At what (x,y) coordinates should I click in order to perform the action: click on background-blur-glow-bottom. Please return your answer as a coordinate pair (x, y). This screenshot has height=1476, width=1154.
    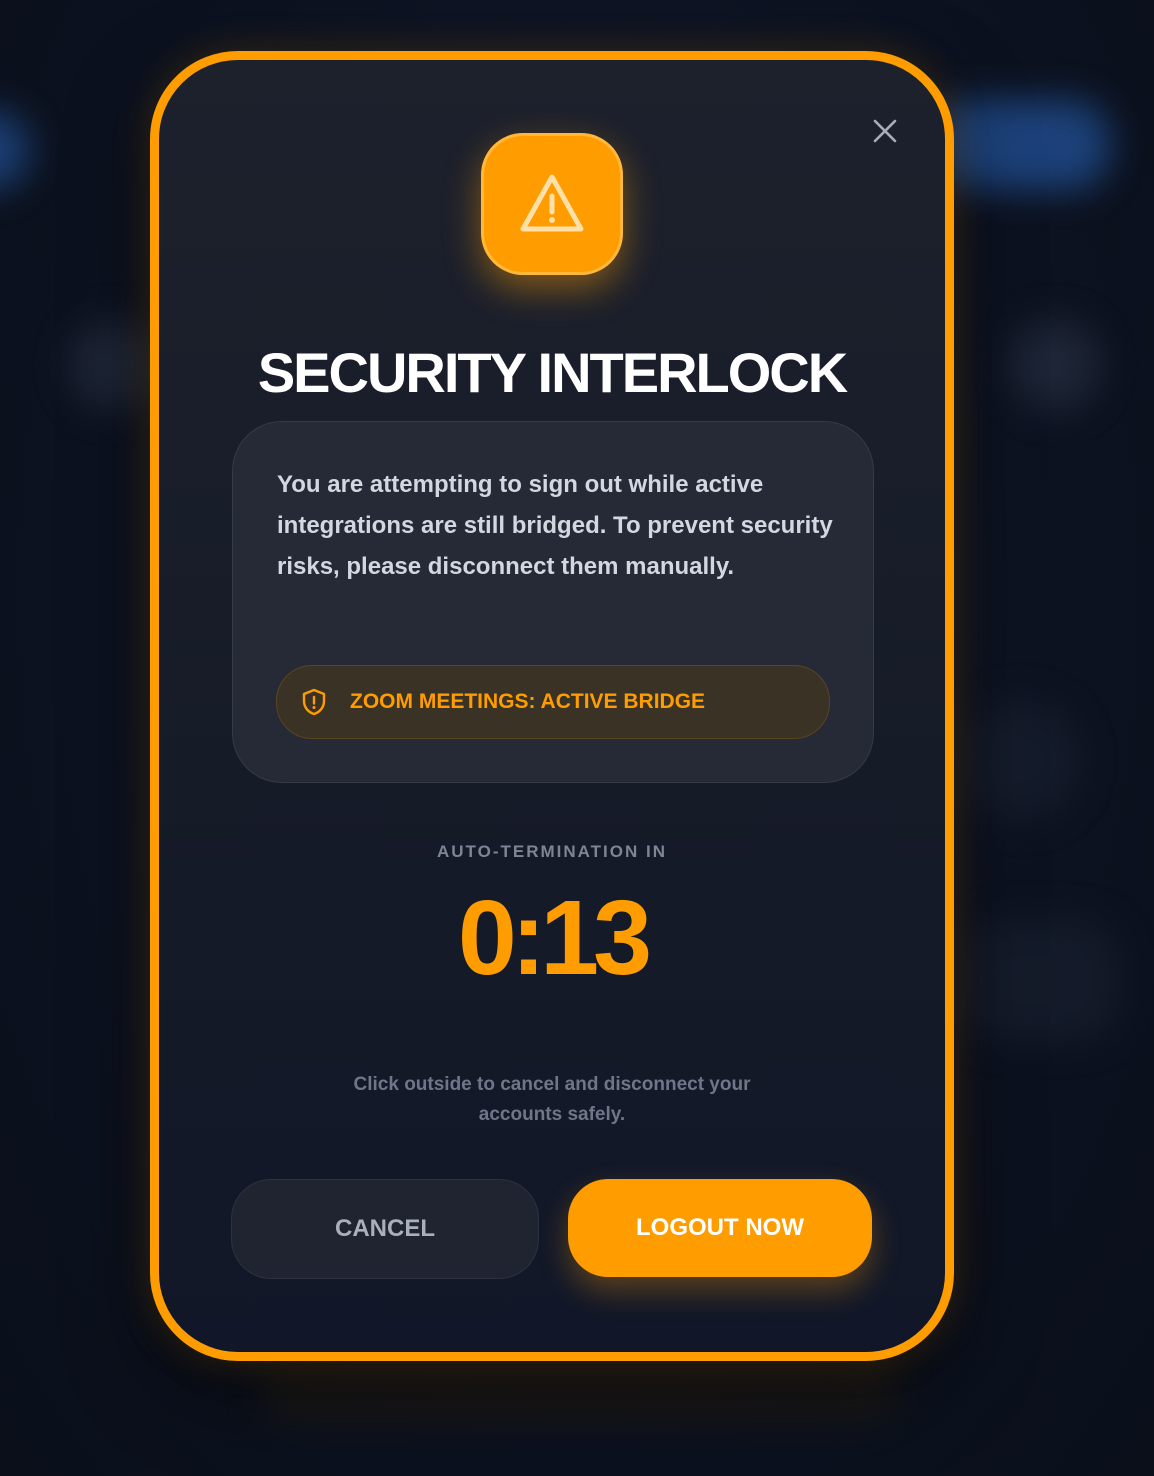
    Looking at the image, I should click on (580, 1390).